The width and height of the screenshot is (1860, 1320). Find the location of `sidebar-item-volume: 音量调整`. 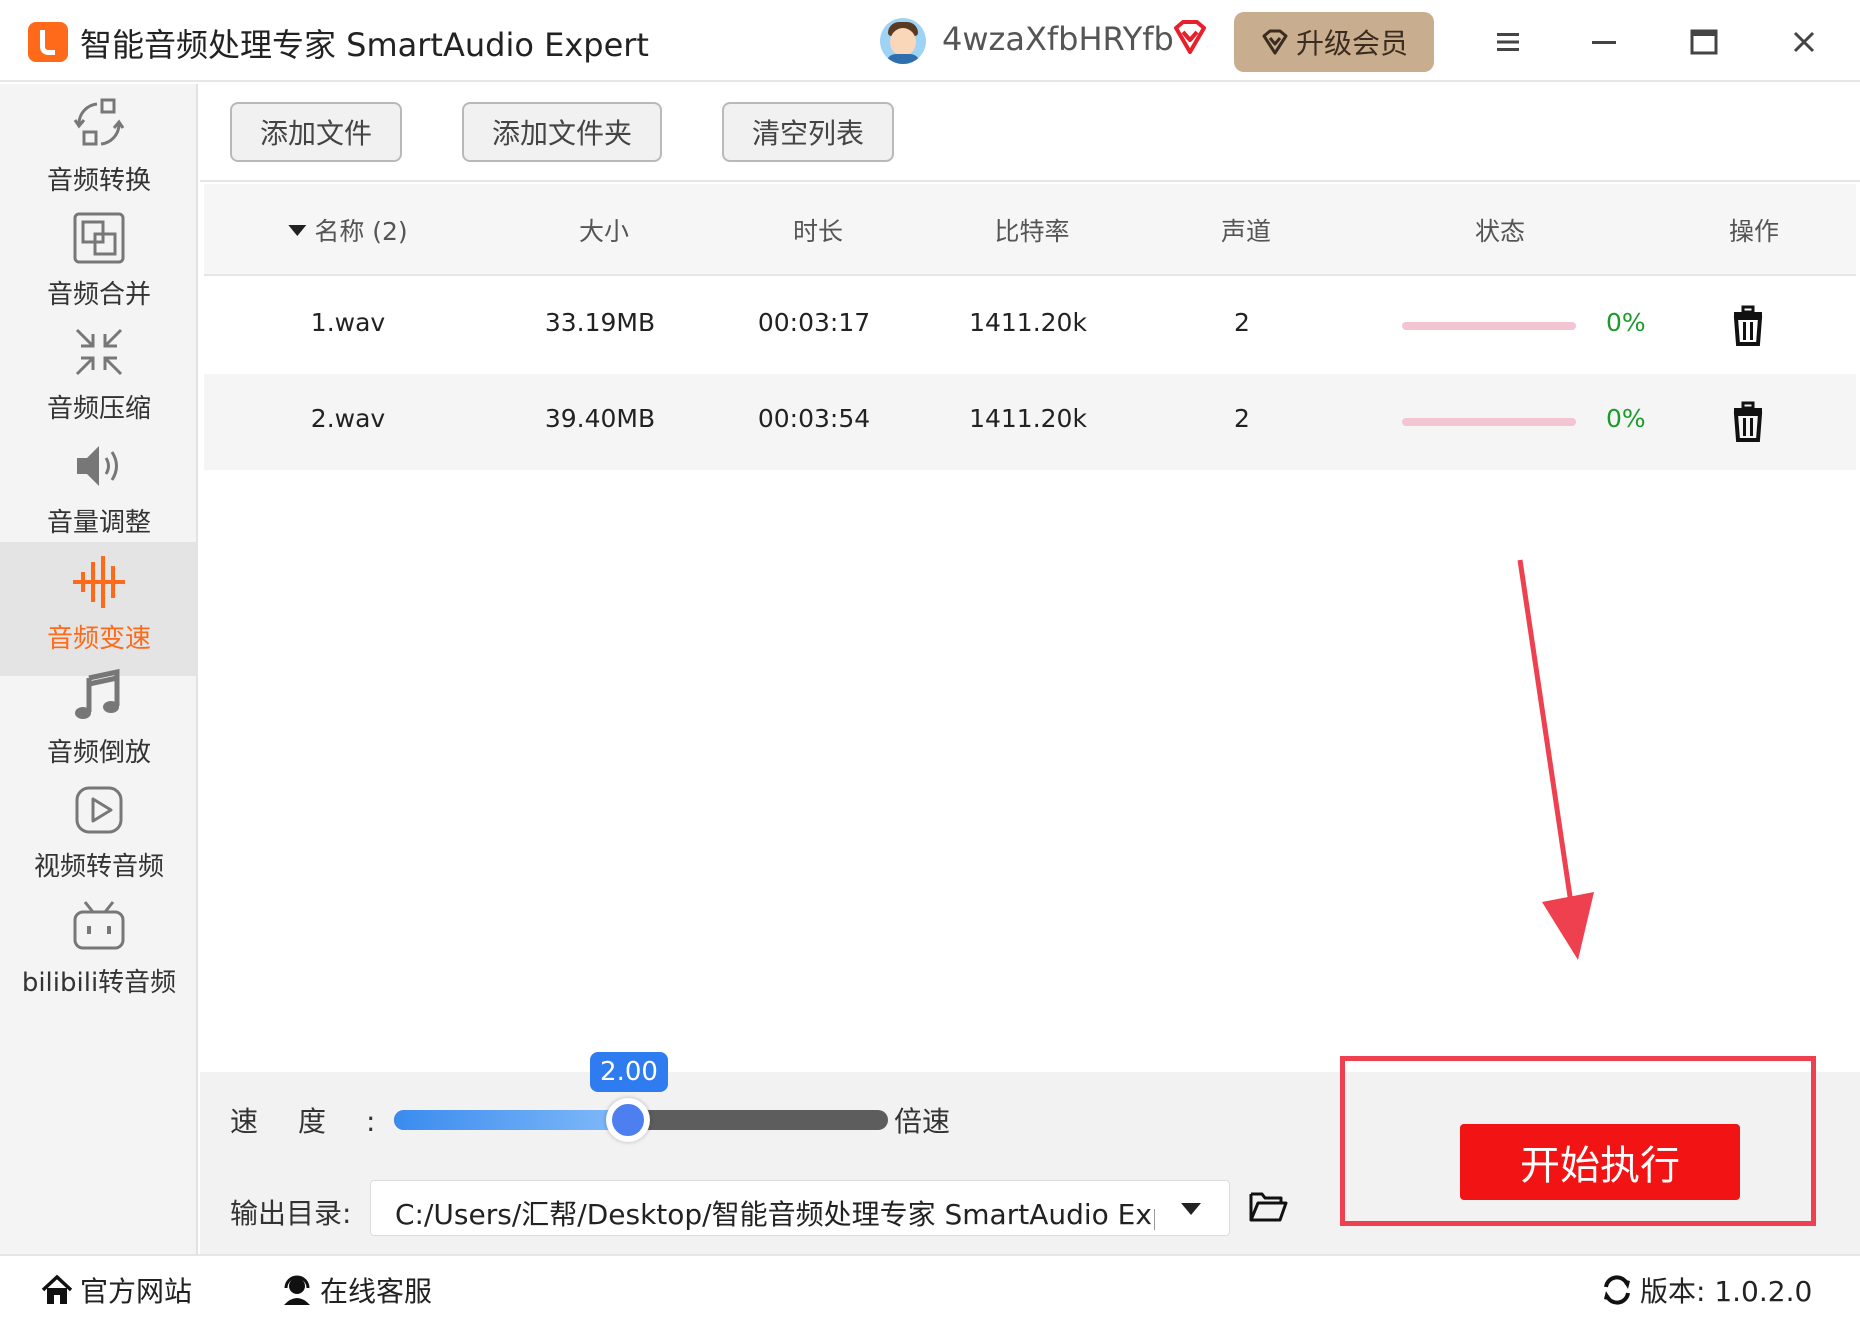

sidebar-item-volume: 音量调整 is located at coordinates (99, 493).